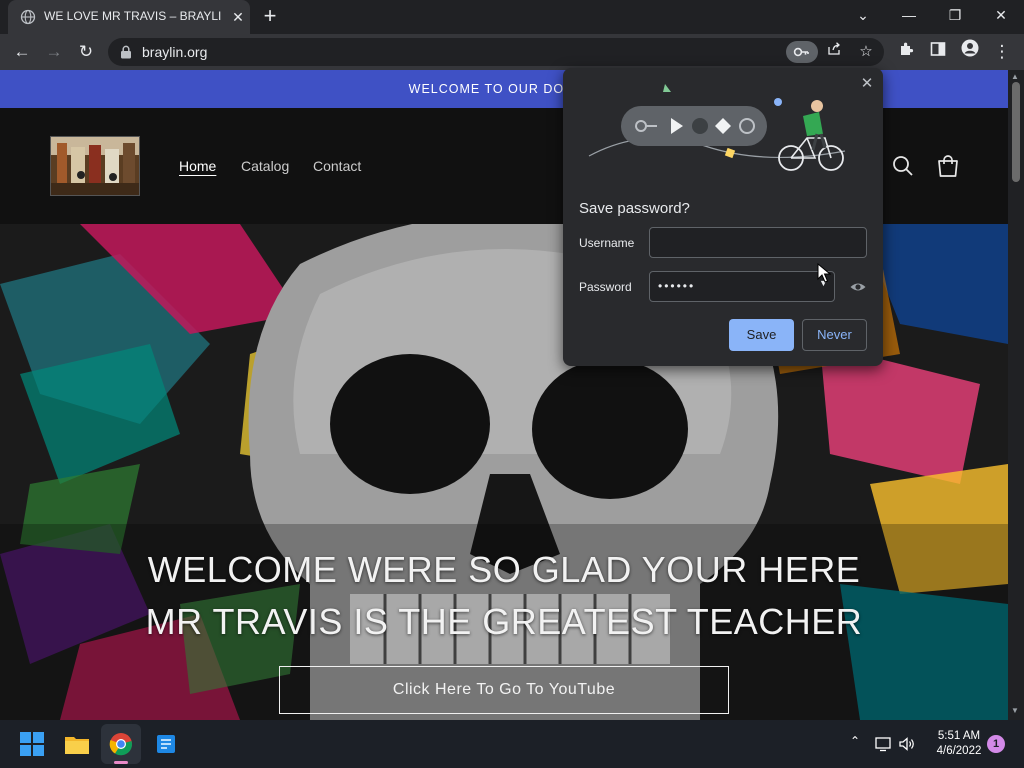 This screenshot has height=768, width=1024. I want to click on forward-button: →, so click(54, 52).